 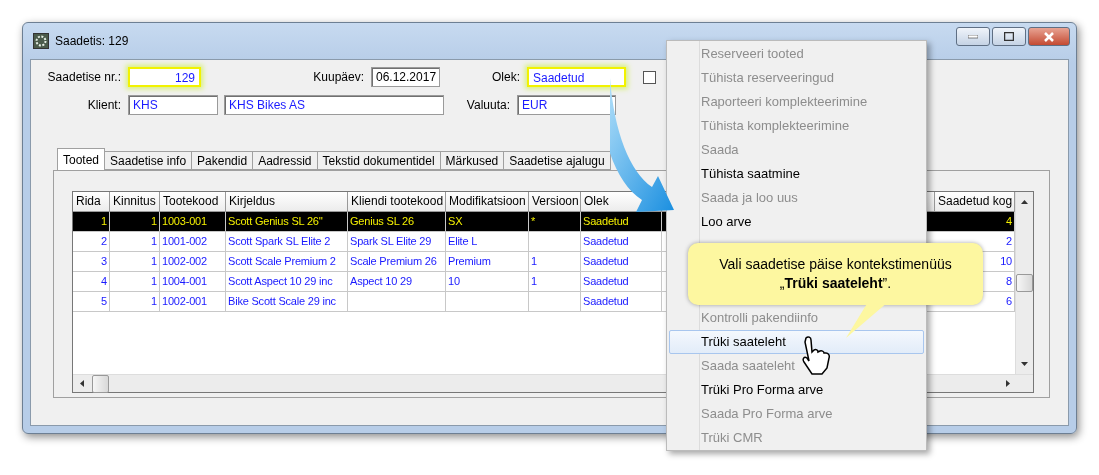 I want to click on minimize-button, so click(x=973, y=36).